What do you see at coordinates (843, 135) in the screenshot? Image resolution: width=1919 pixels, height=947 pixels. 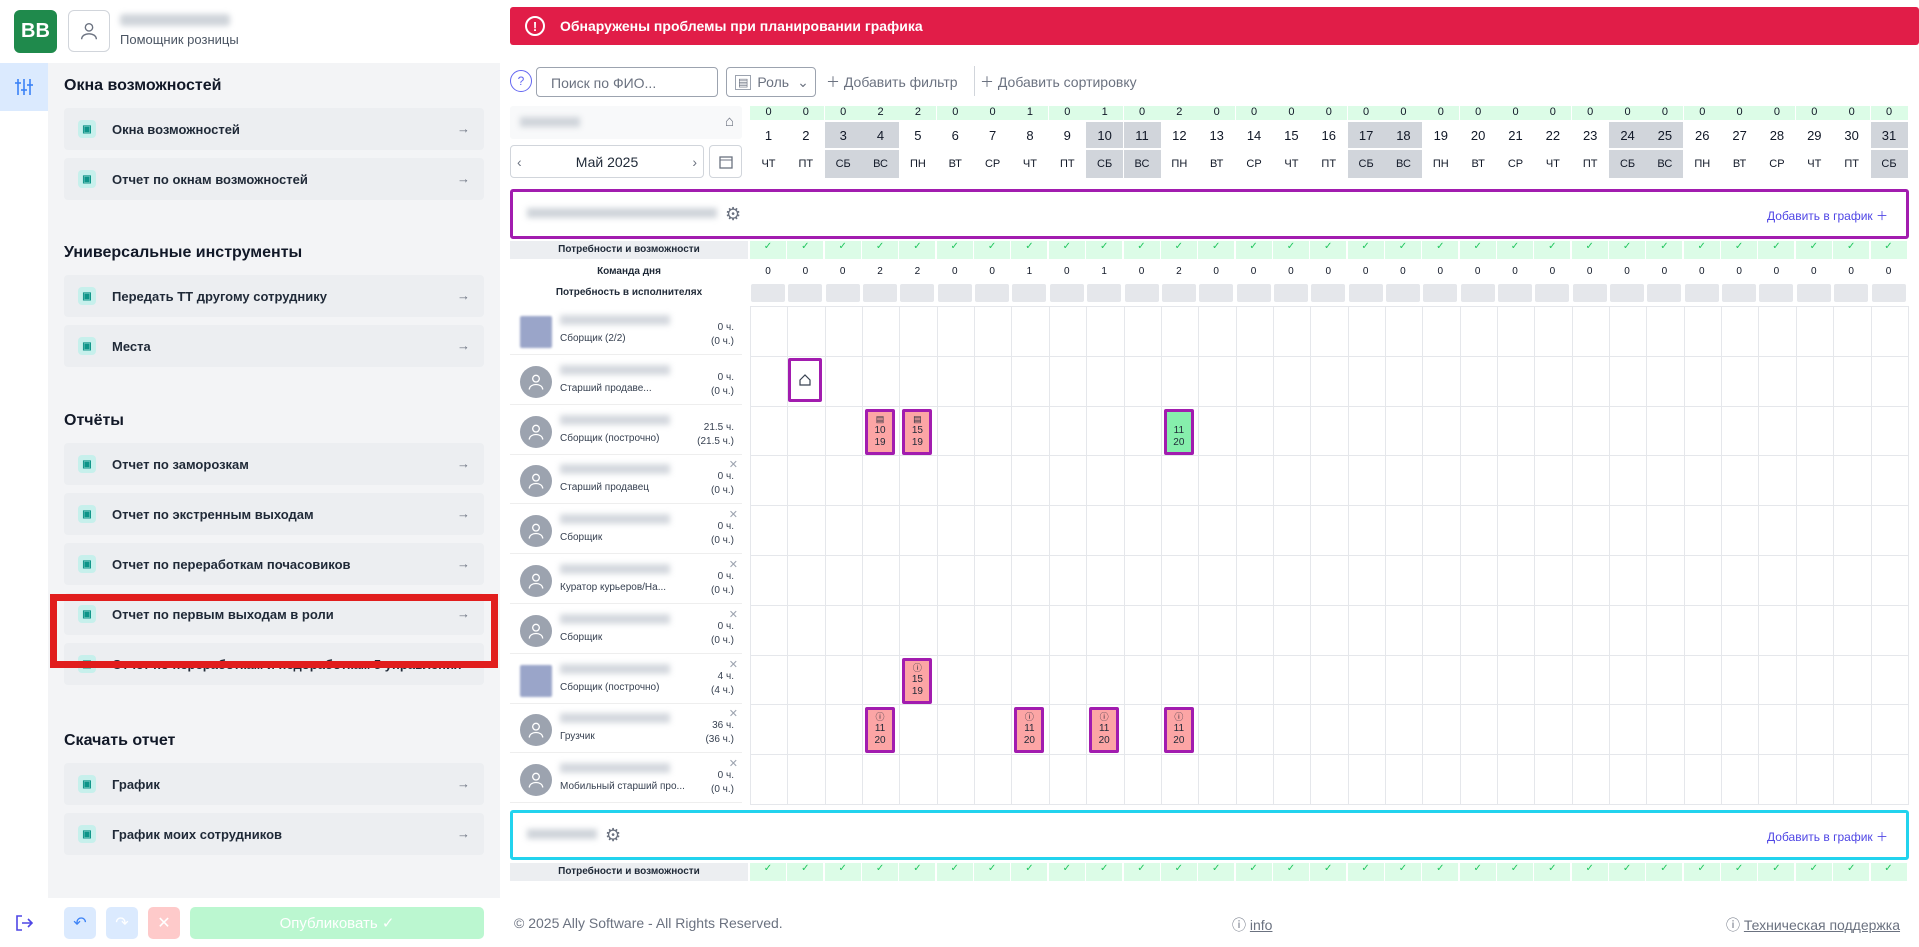 I see `day-number: 3` at bounding box center [843, 135].